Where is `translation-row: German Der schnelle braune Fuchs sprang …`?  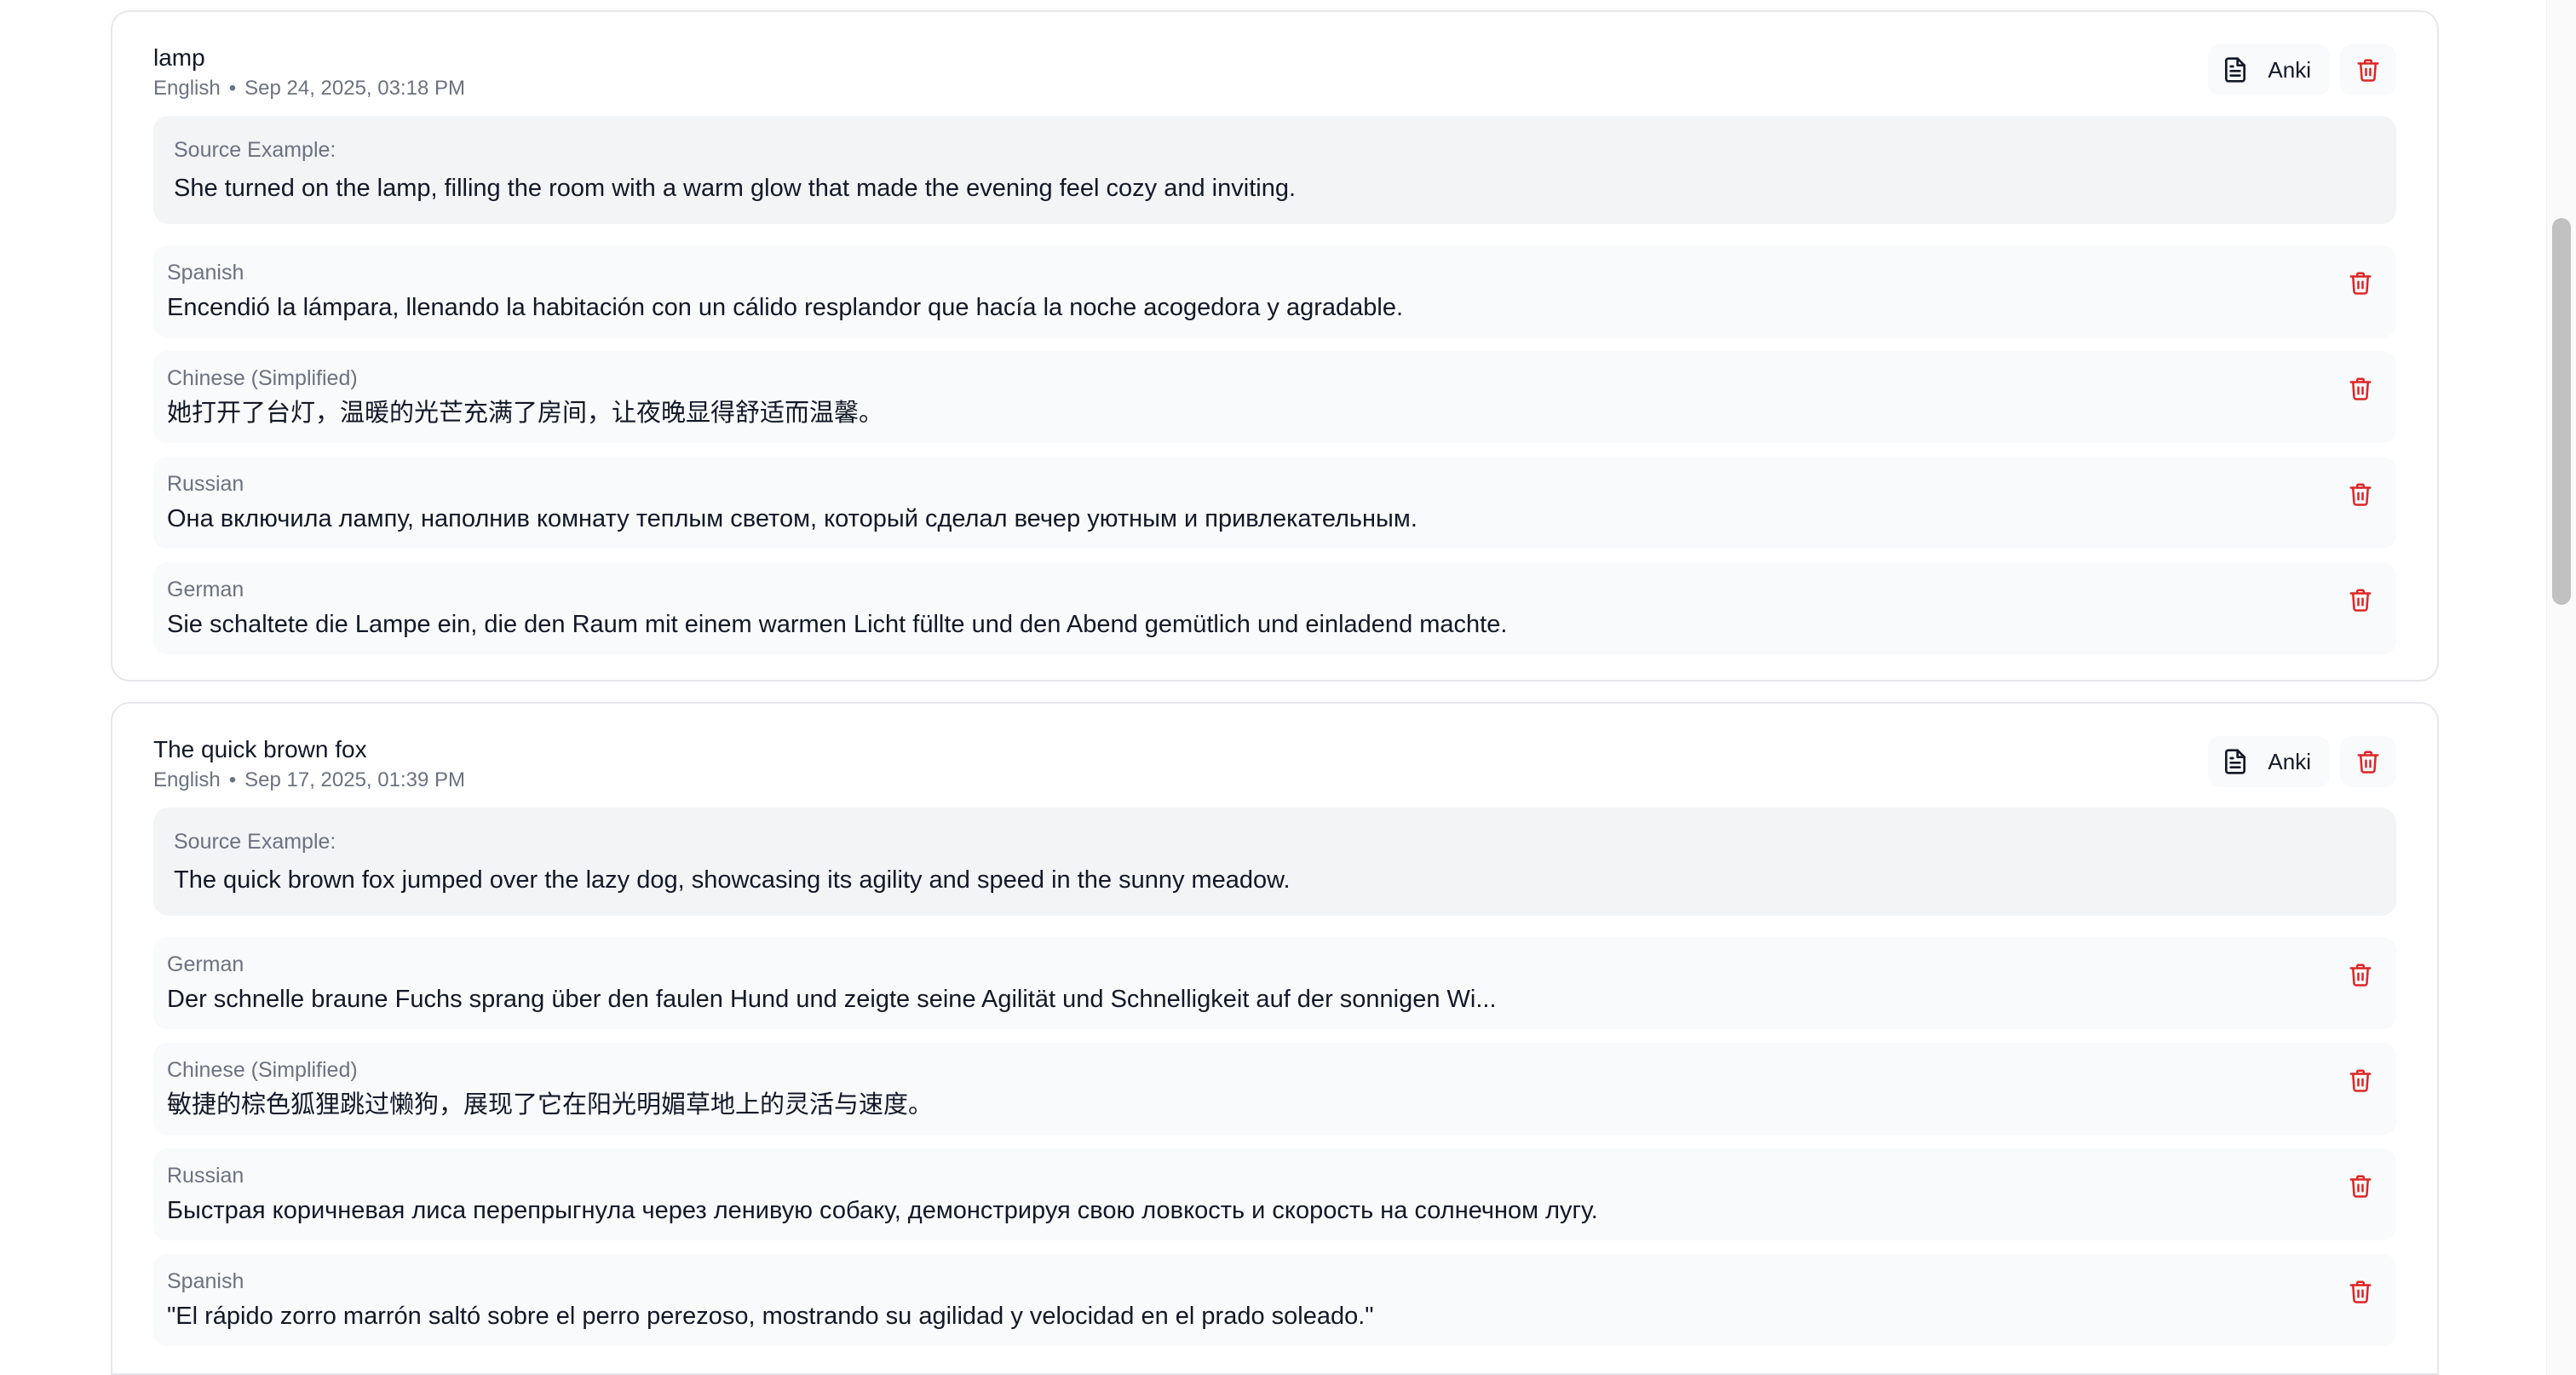
translation-row: German Der schnelle braune Fuchs sprang … is located at coordinates (1275, 983).